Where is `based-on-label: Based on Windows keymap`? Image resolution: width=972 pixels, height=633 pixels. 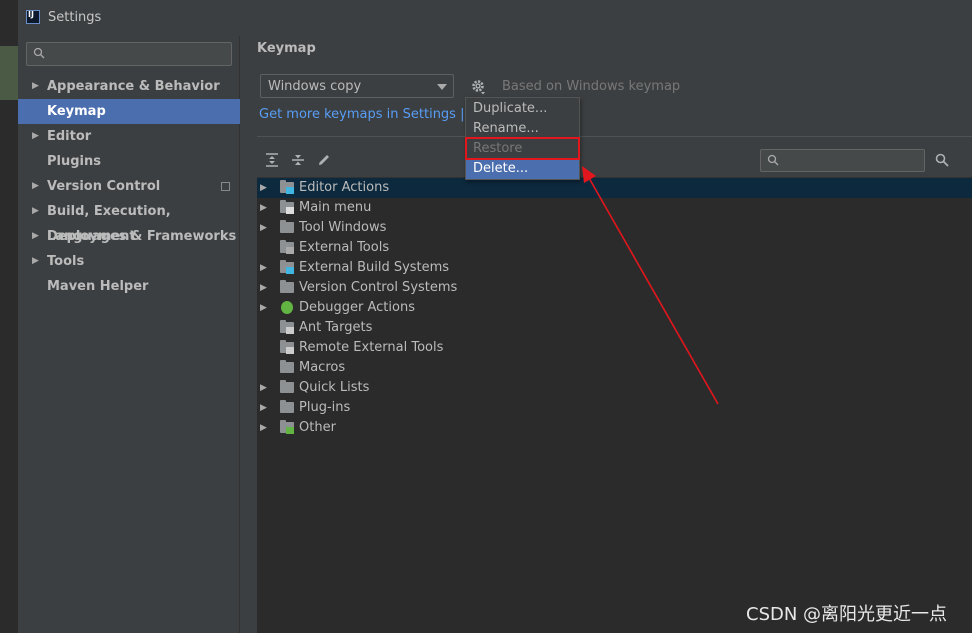
based-on-label: Based on Windows keymap is located at coordinates (591, 86).